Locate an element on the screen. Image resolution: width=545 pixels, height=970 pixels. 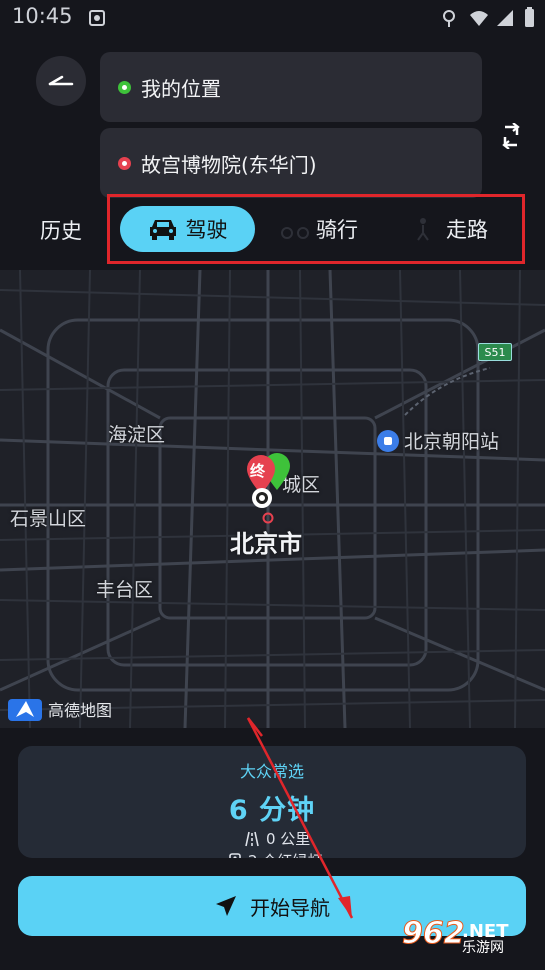
origin-field: 我的位置 is located at coordinates (291, 87).